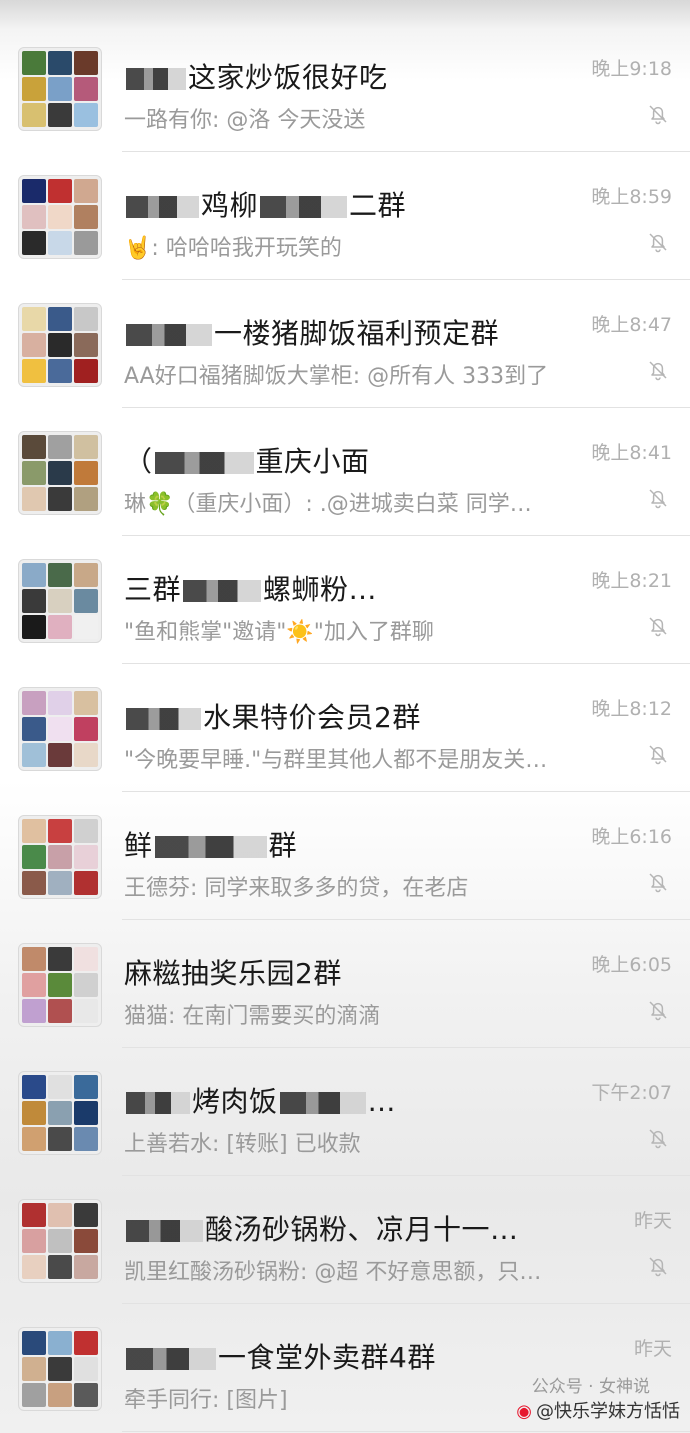 This screenshot has height=1433, width=690. I want to click on chat-time: 晚上6:16, so click(631, 837).